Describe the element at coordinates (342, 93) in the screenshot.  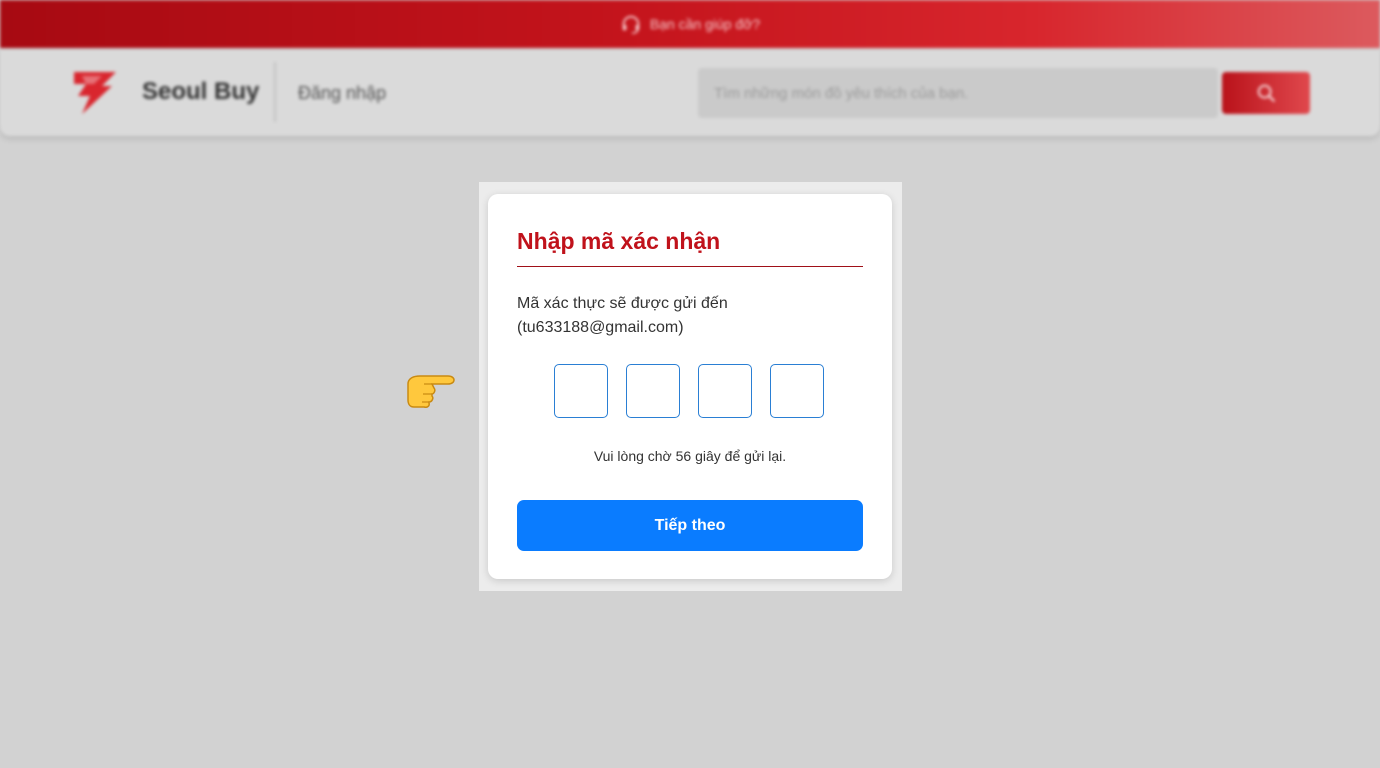
I see `login-link: Đăng nhập` at that location.